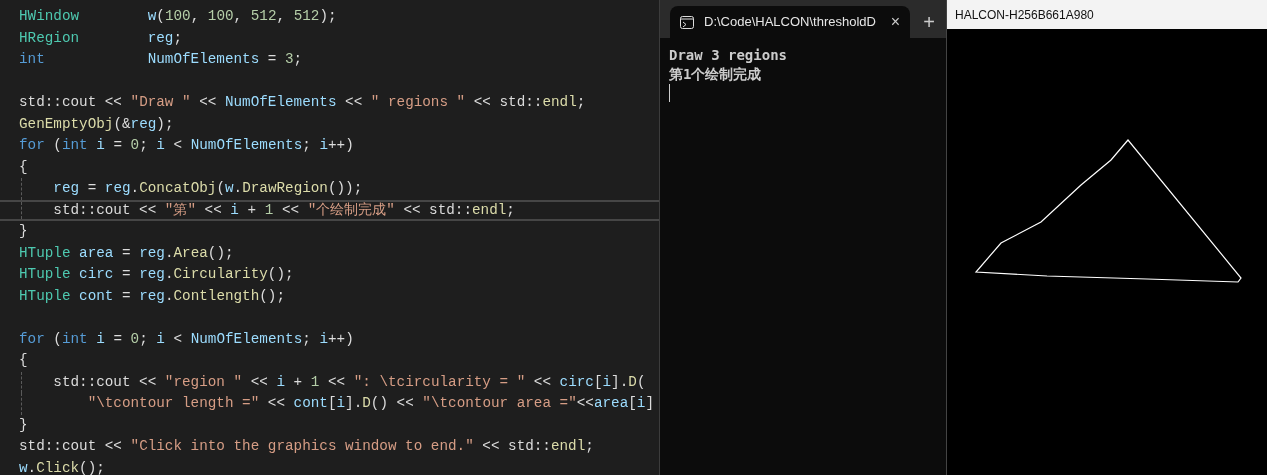 The height and width of the screenshot is (475, 1267). Describe the element at coordinates (96, 124) in the screenshot. I see `code-line: GenEmptyObj(&reg);` at that location.